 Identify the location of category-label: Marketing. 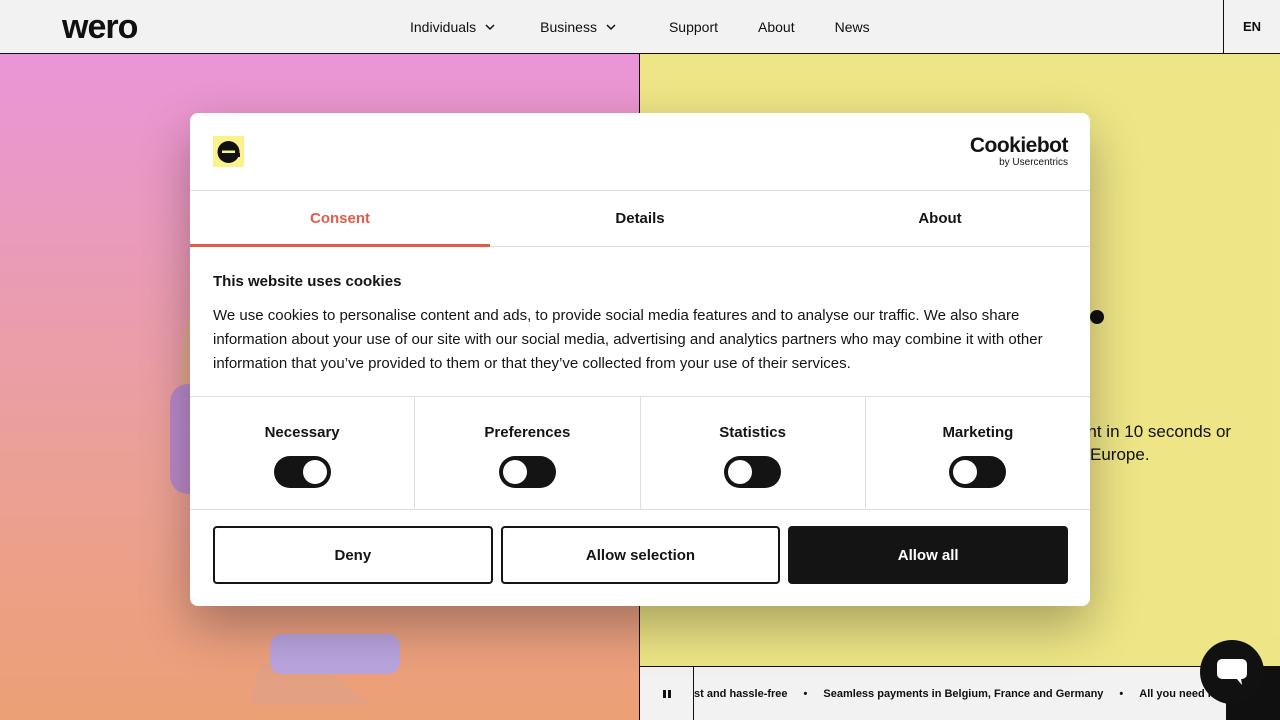
(978, 432).